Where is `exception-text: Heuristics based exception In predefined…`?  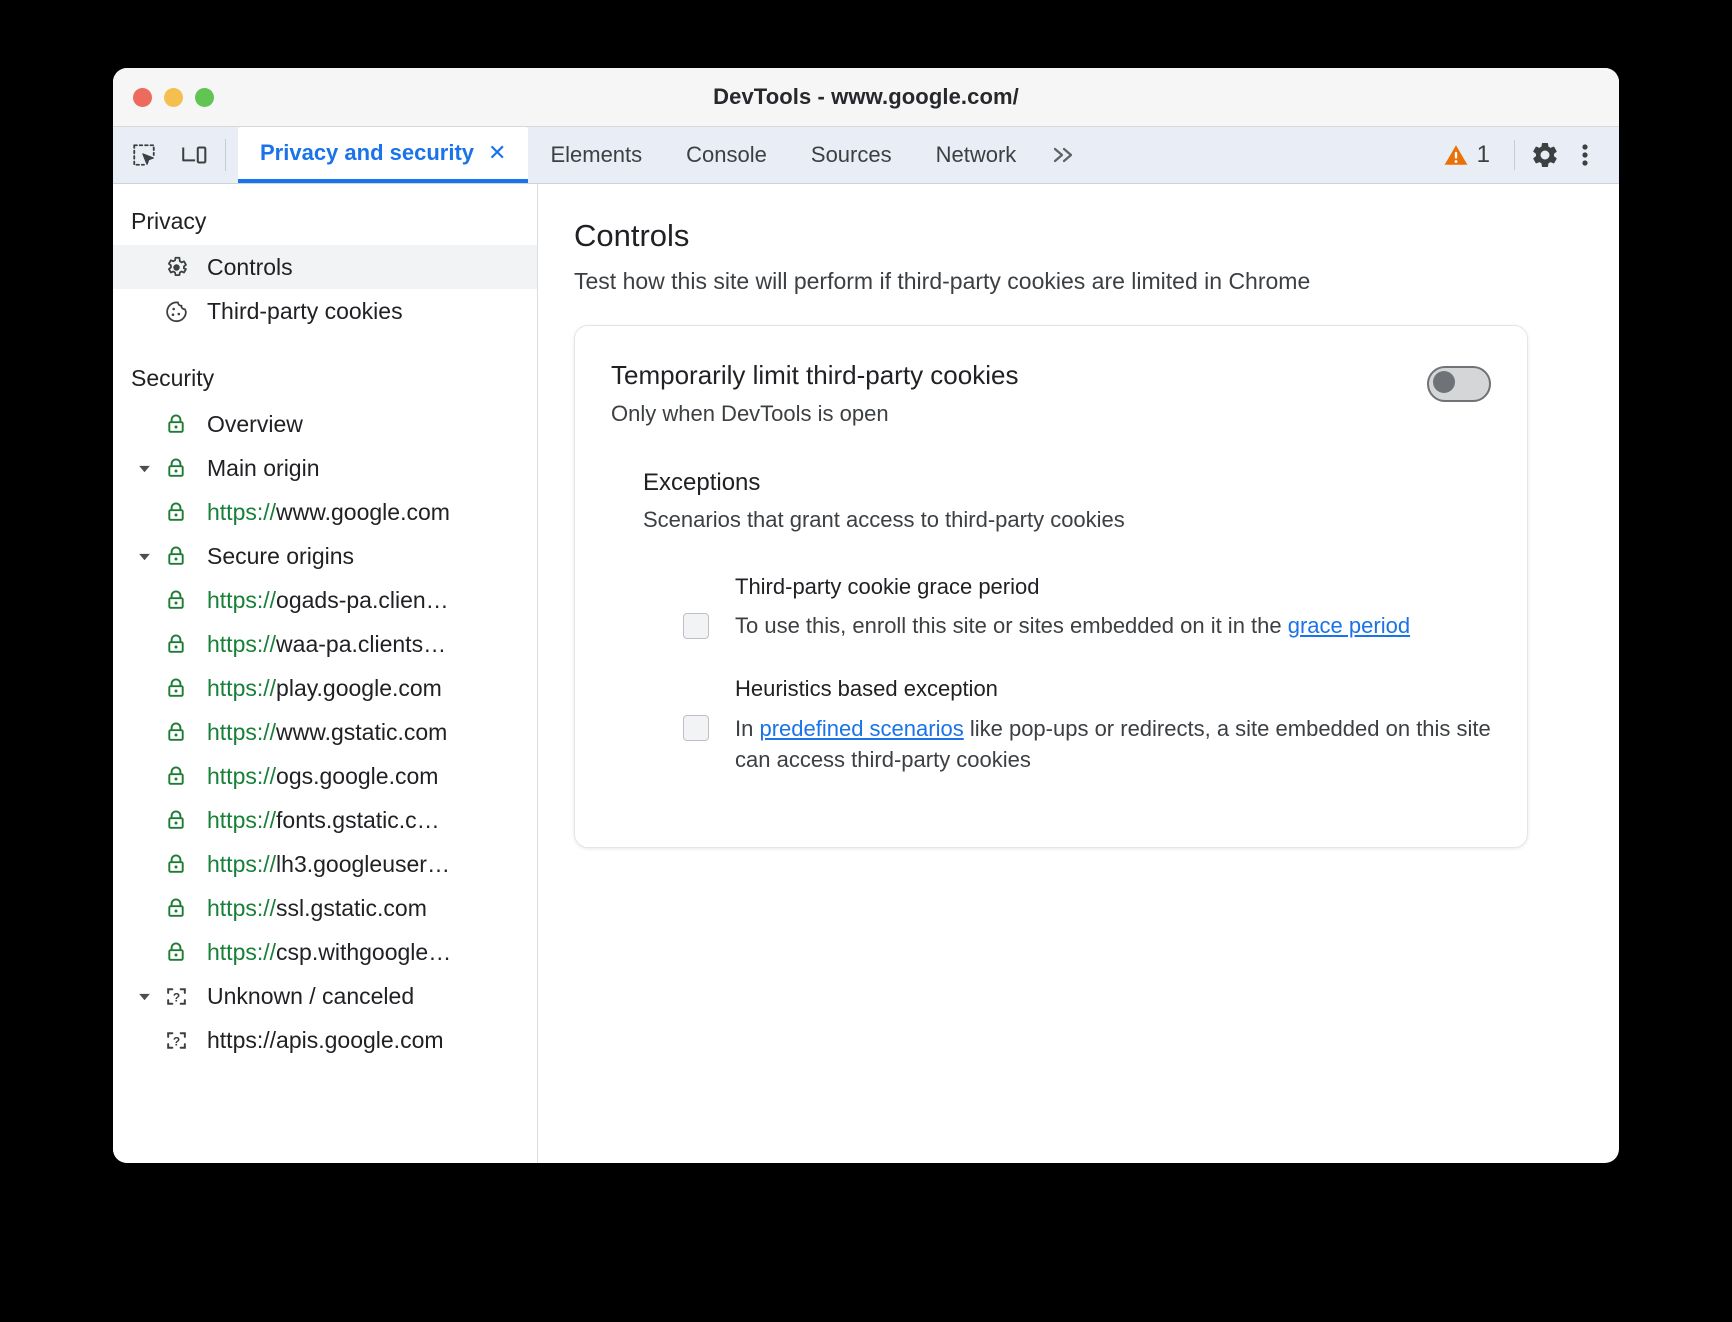 exception-text: Heuristics based exception In predefined… is located at coordinates (1113, 724).